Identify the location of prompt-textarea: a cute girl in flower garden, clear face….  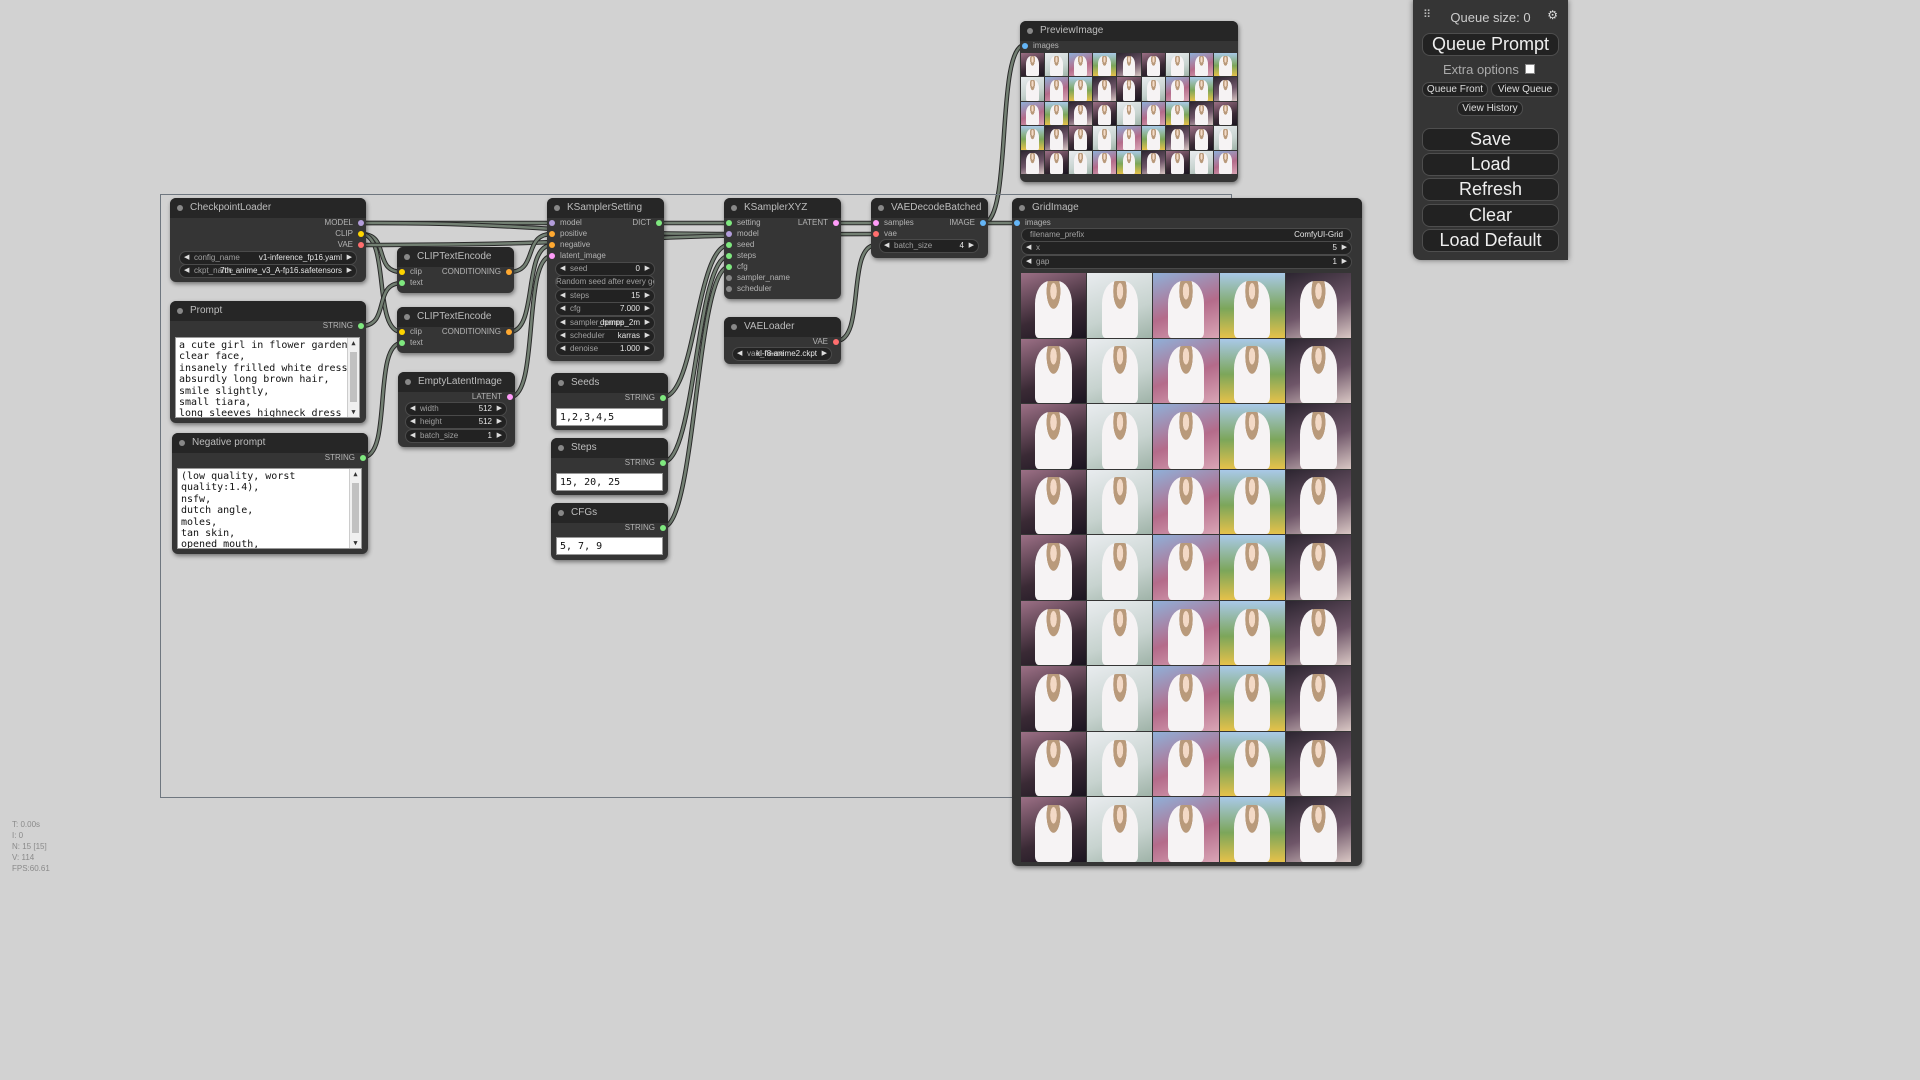
(267, 377).